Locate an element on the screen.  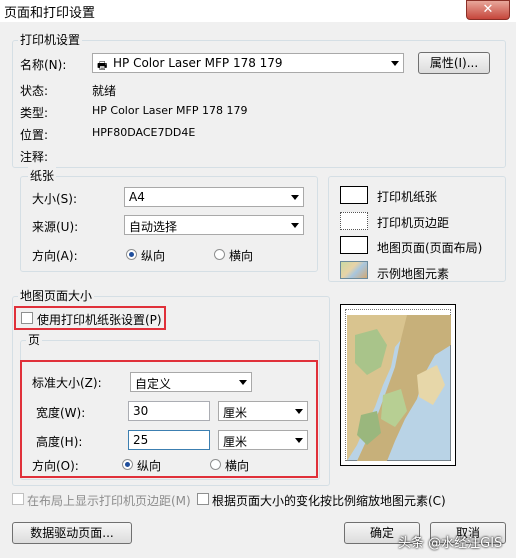
paper-portrait-radio is located at coordinates (131, 254).